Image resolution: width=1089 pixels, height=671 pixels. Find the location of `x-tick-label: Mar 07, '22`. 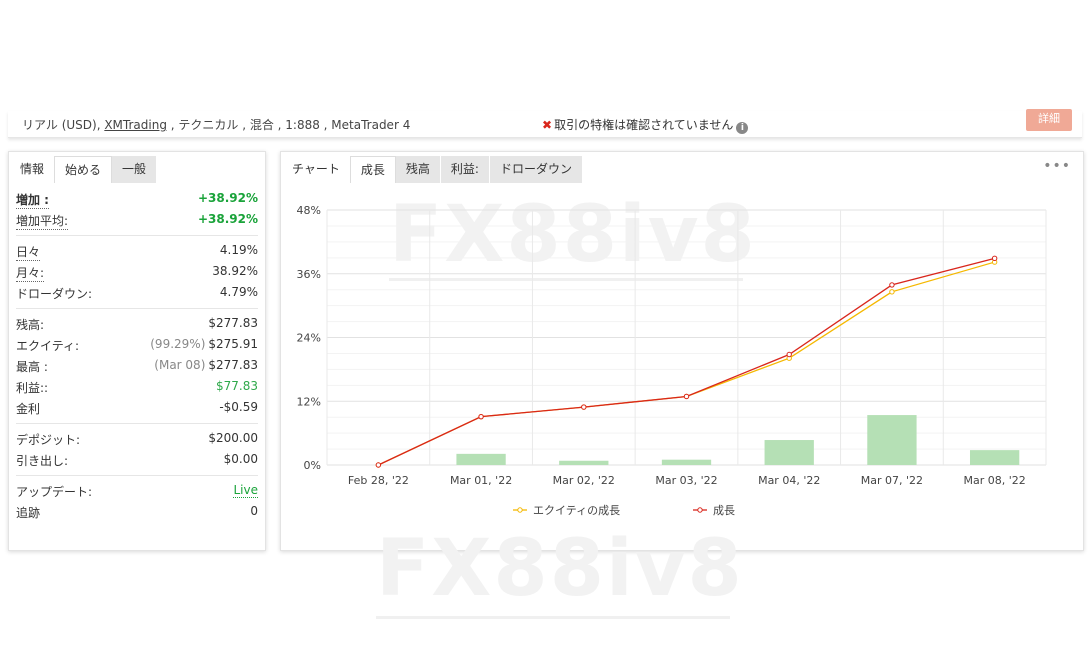

x-tick-label: Mar 07, '22 is located at coordinates (892, 480).